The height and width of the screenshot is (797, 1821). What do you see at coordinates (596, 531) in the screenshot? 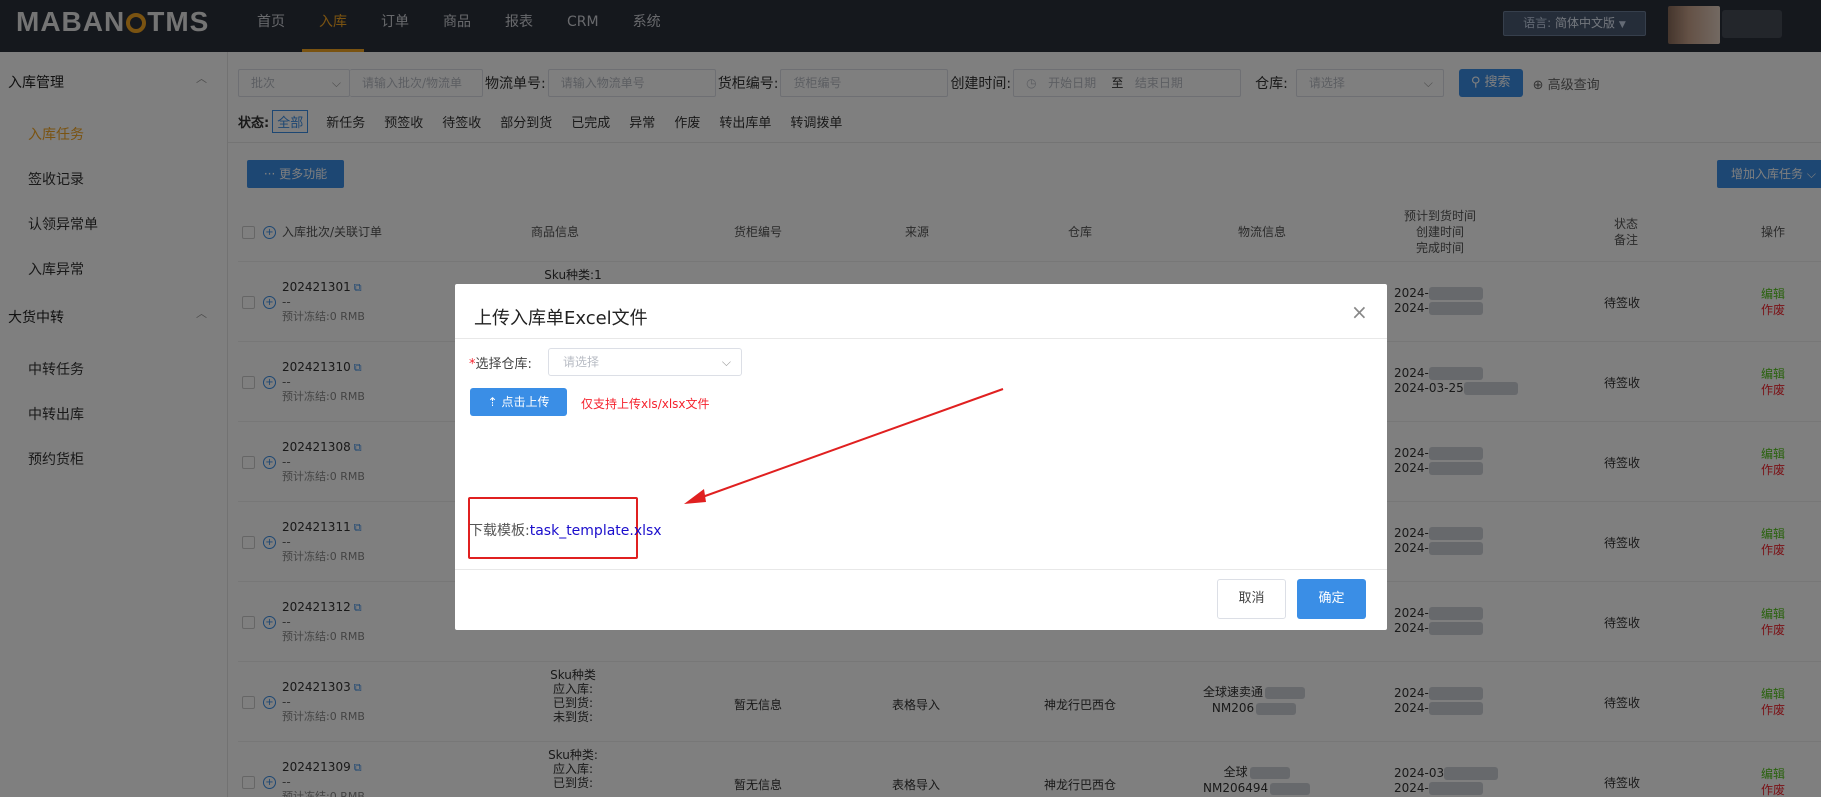
I see `download-template-link: task_template.xlsx` at bounding box center [596, 531].